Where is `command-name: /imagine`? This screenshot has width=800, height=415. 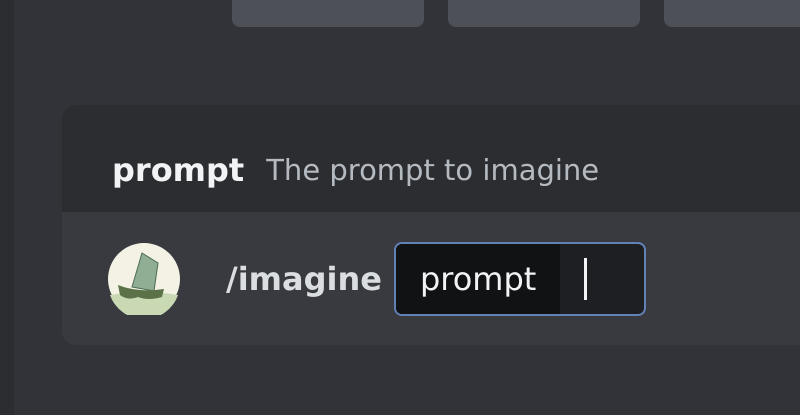 command-name: /imagine is located at coordinates (304, 279).